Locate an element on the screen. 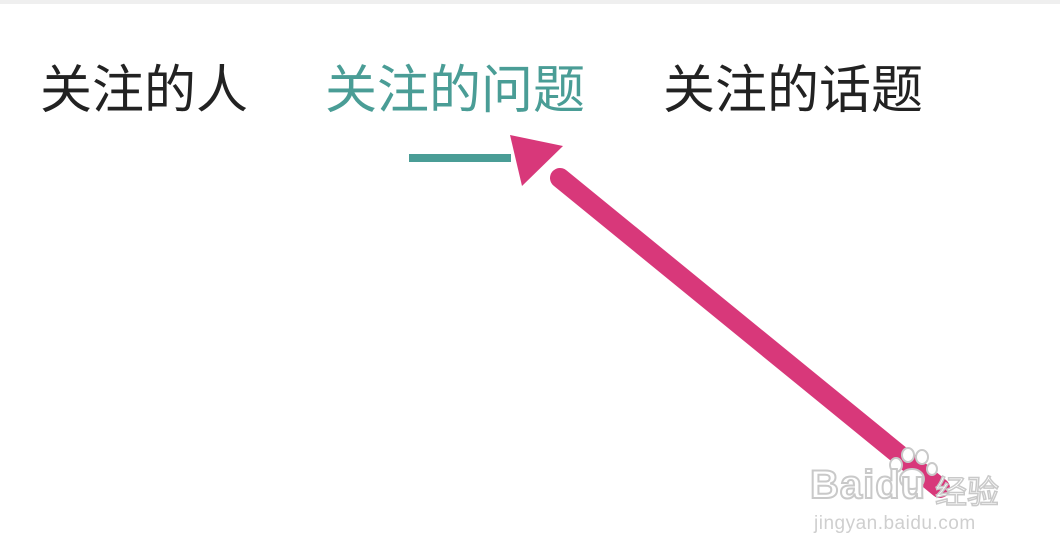 The width and height of the screenshot is (1060, 558). watermark: Baidu 经验 jingyan.baidu.com is located at coordinates (909, 495).